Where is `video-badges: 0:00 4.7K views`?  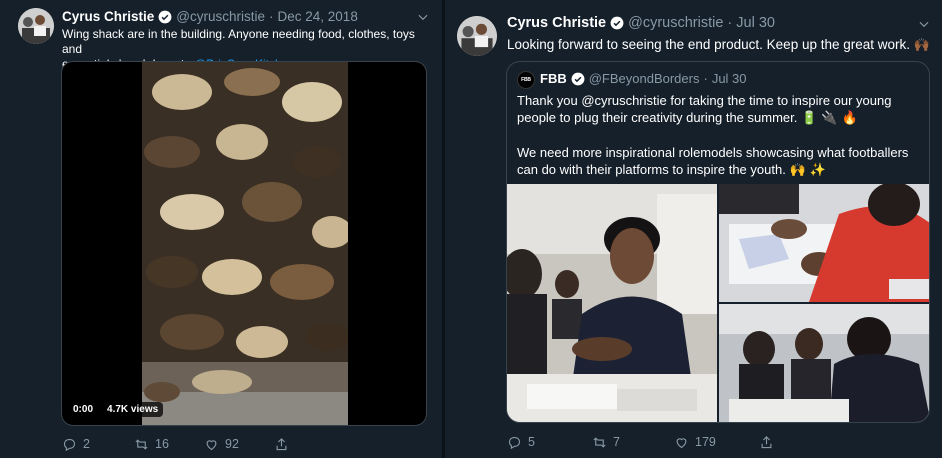
video-badges: 0:00 4.7K views is located at coordinates (116, 409).